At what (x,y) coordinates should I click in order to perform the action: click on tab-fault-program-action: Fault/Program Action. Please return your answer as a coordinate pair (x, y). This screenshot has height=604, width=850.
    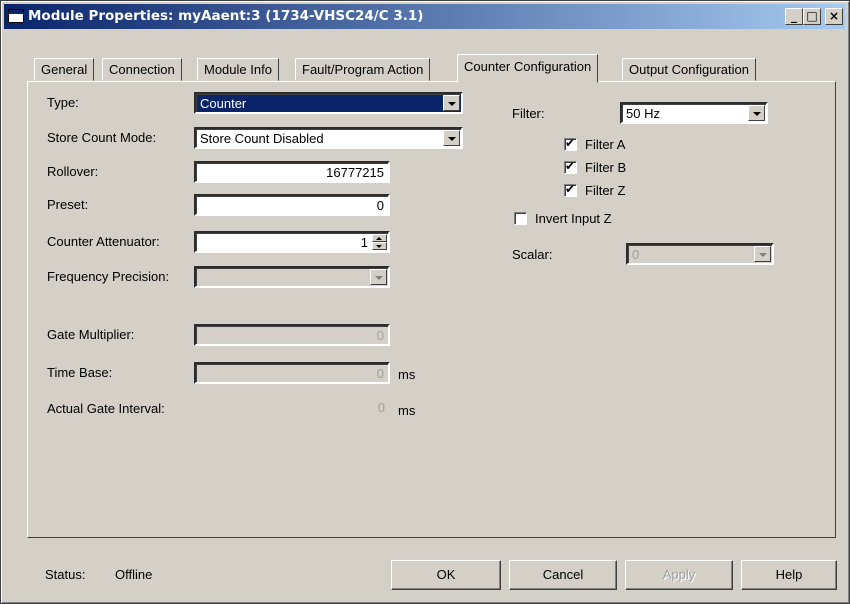
    Looking at the image, I should click on (363, 69).